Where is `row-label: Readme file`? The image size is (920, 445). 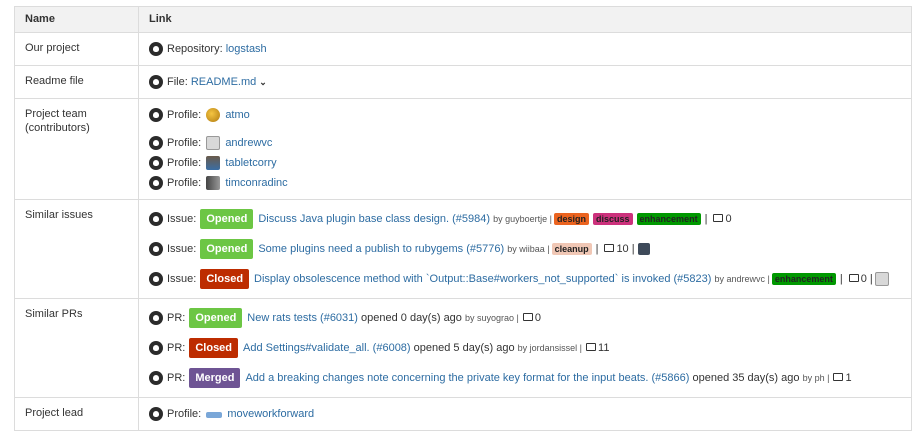 row-label: Readme file is located at coordinates (76, 82).